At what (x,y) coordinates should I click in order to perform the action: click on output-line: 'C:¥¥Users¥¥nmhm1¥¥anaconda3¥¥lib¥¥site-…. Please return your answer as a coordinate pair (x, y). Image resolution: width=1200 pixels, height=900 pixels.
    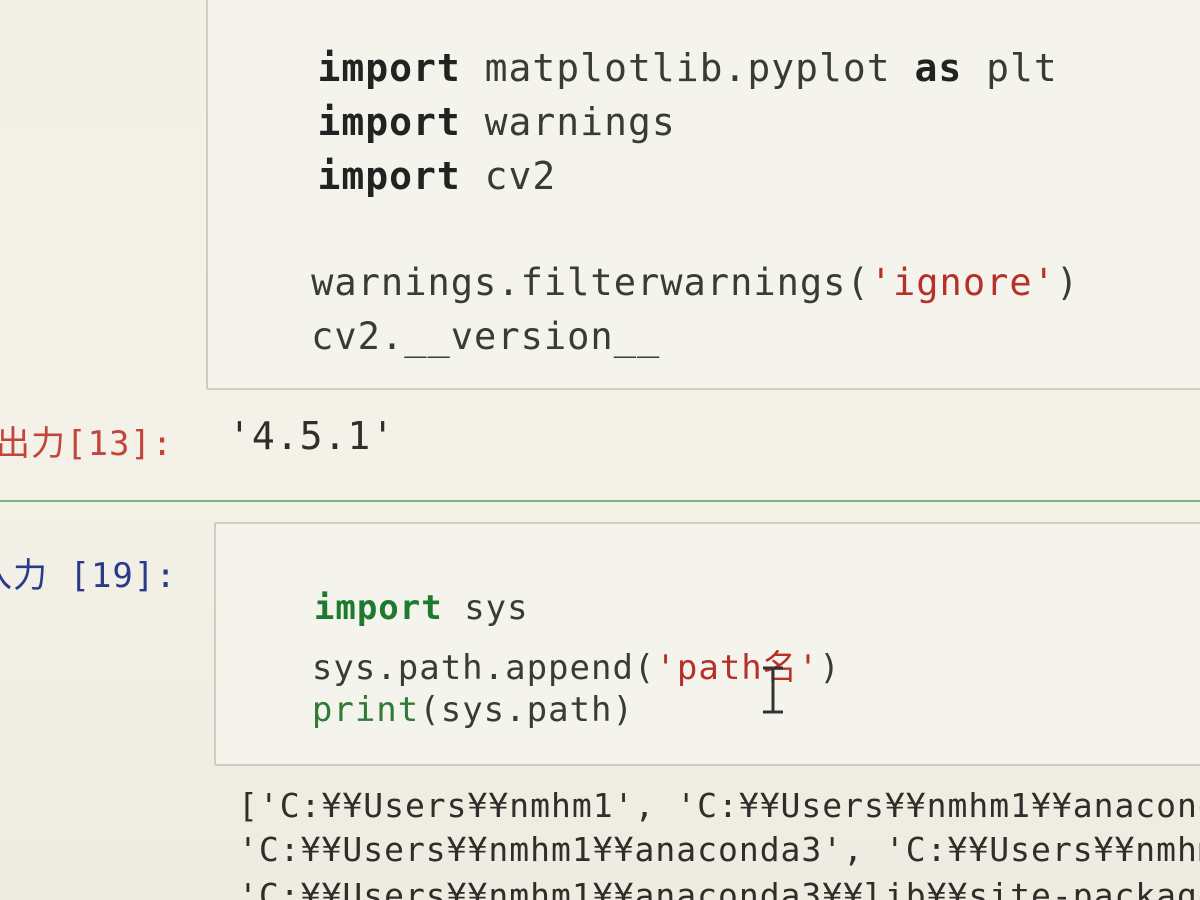
    Looking at the image, I should click on (719, 888).